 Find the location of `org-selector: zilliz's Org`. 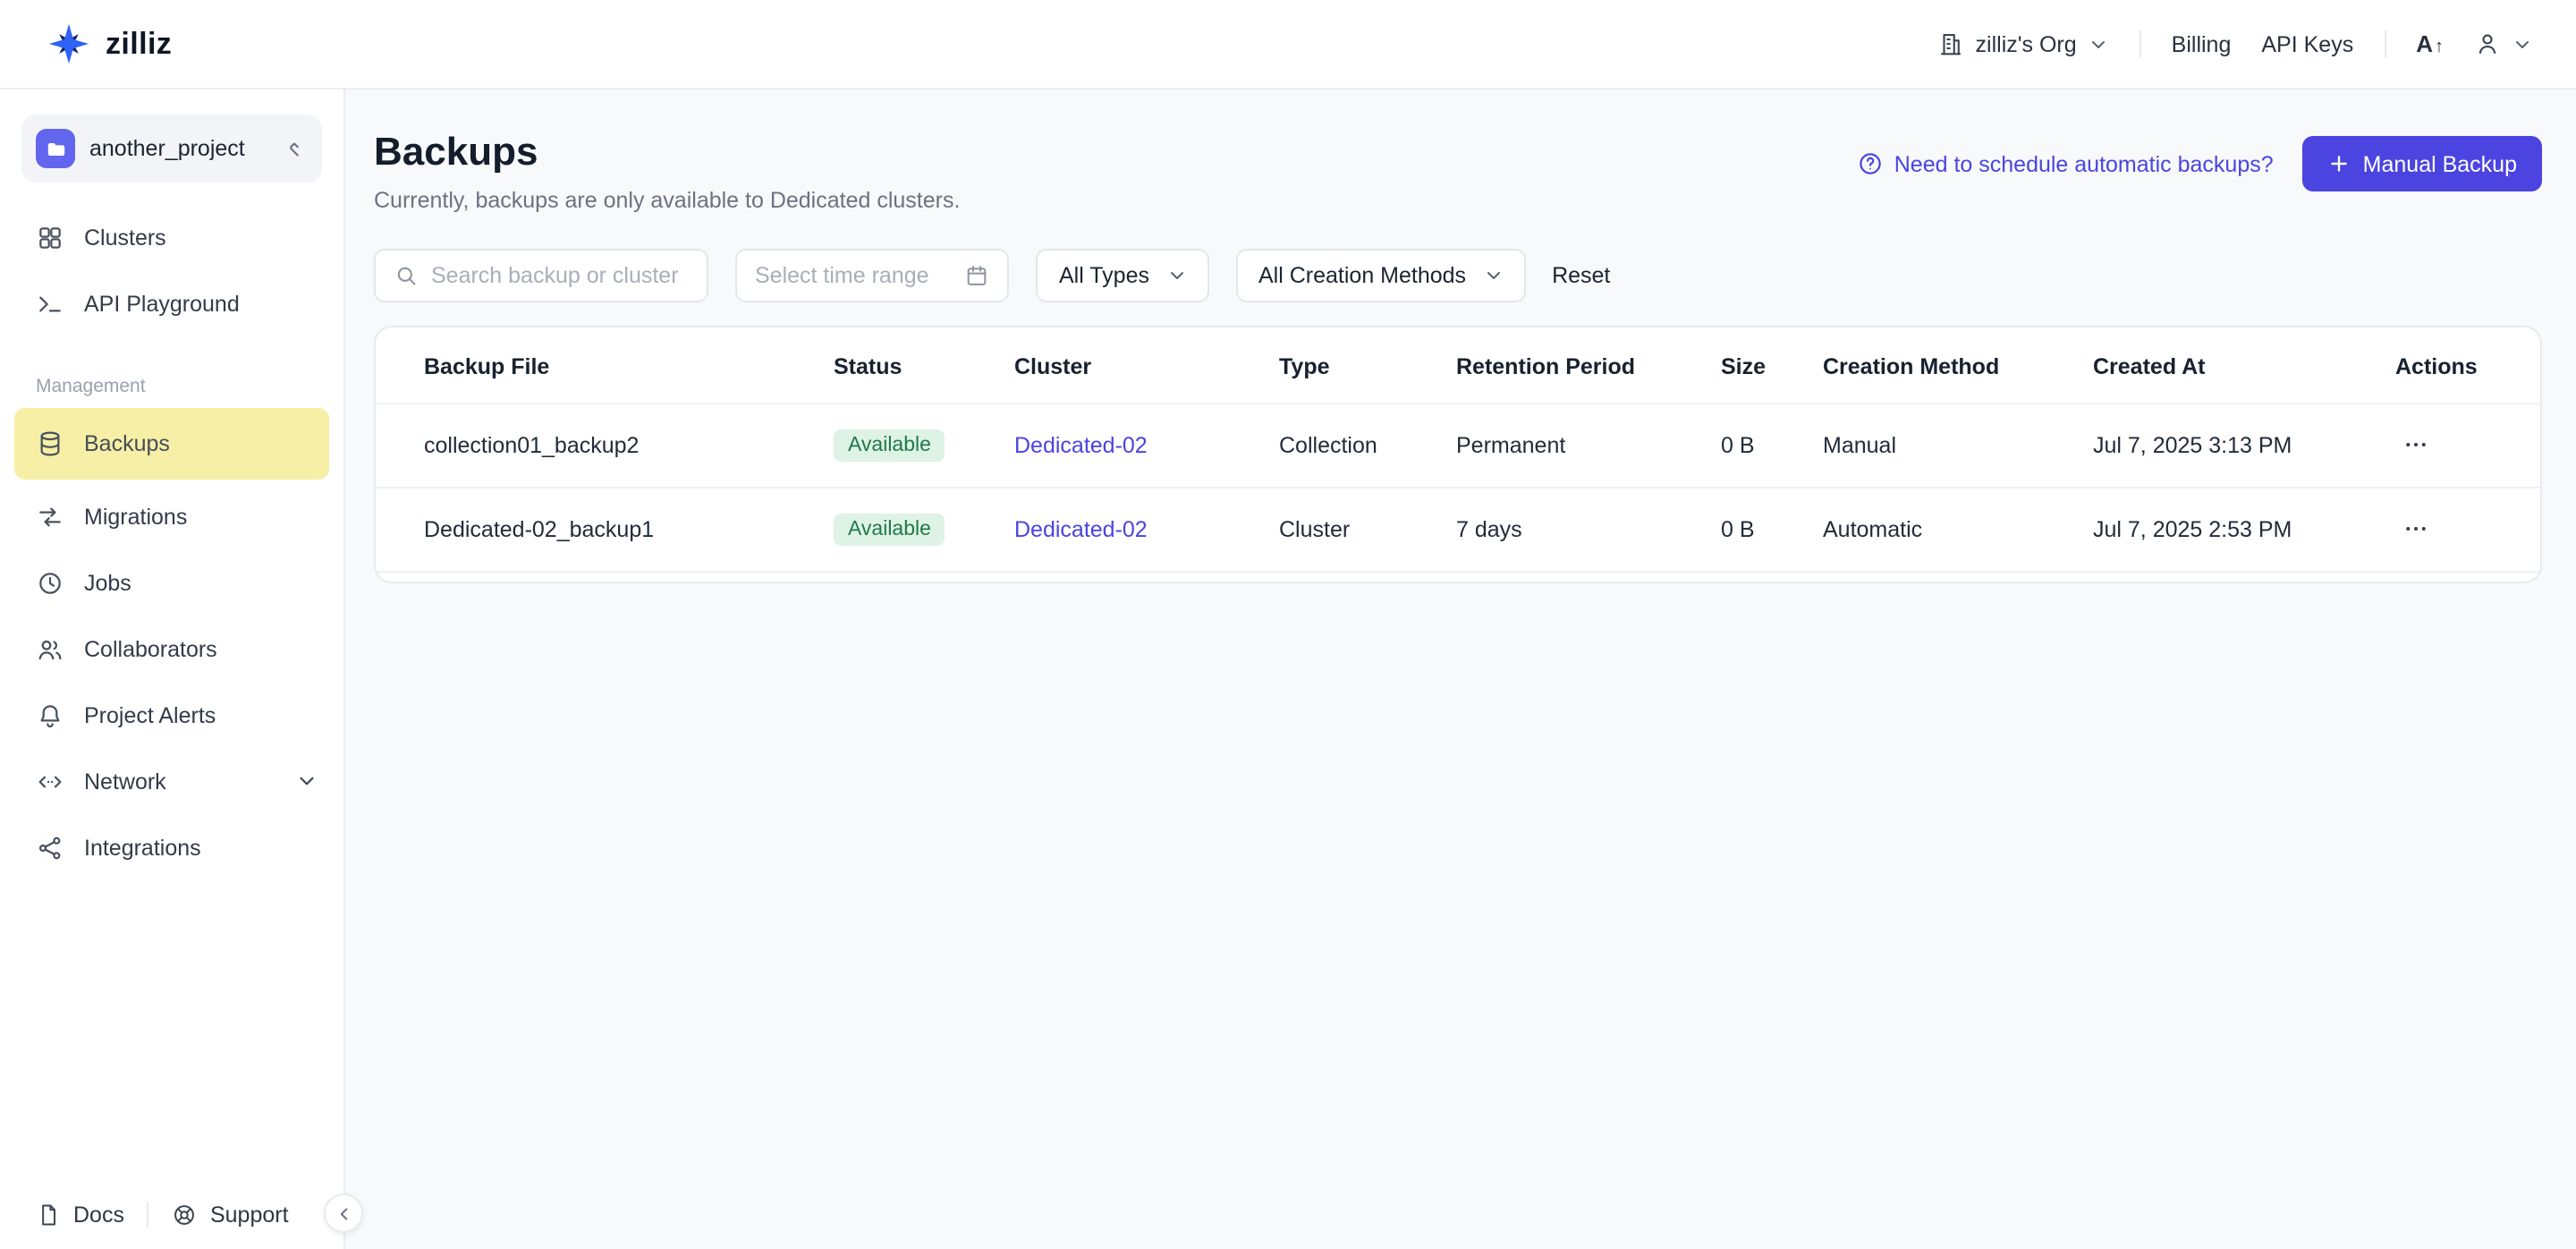

org-selector: zilliz's Org is located at coordinates (2023, 43).